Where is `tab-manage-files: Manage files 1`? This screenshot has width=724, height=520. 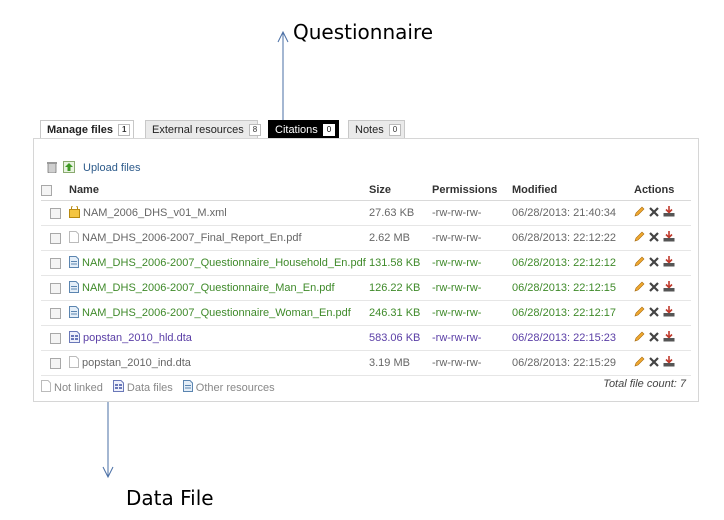 tab-manage-files: Manage files 1 is located at coordinates (87, 129).